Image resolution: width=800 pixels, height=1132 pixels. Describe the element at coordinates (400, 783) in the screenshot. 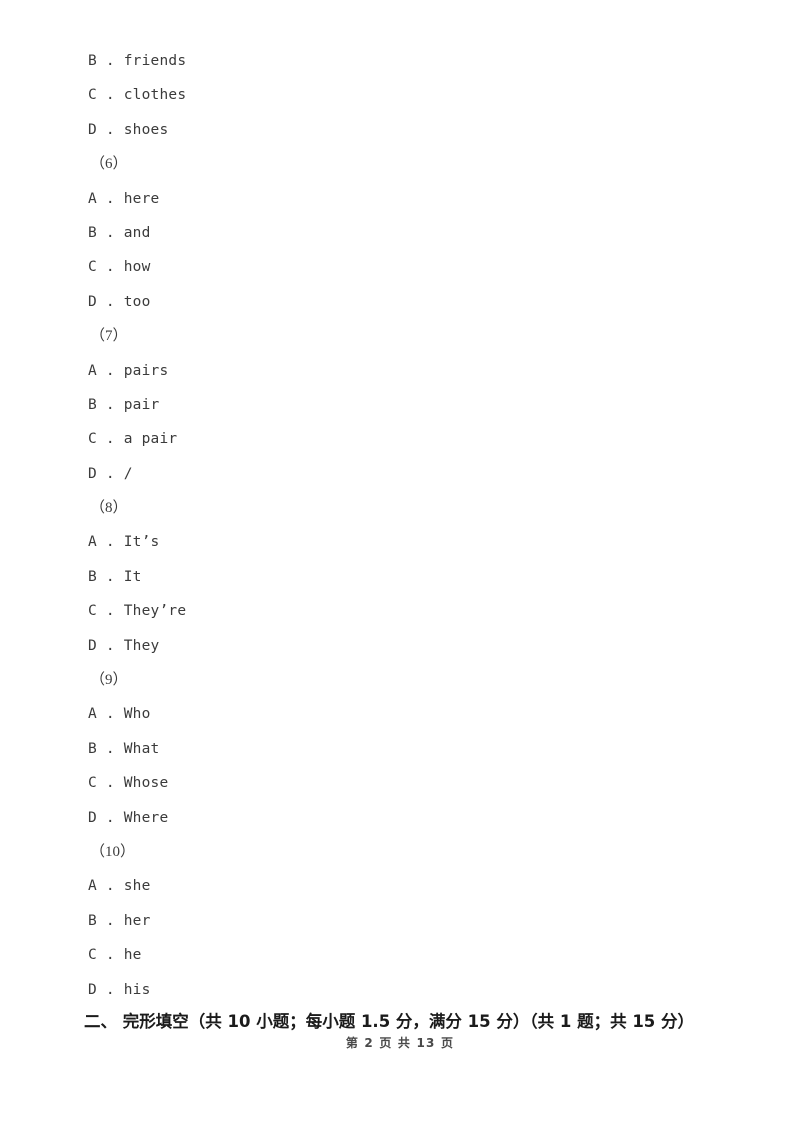

I see `answer-option-c: C . Whose` at that location.